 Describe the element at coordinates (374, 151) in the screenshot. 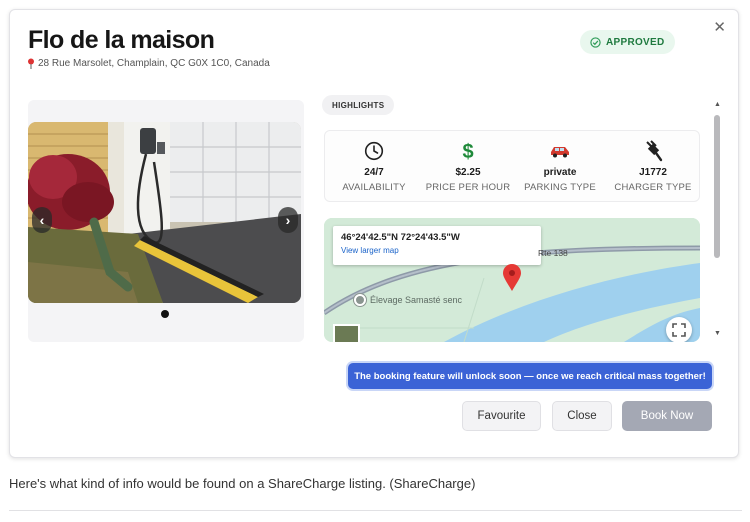

I see `clock-icon` at that location.